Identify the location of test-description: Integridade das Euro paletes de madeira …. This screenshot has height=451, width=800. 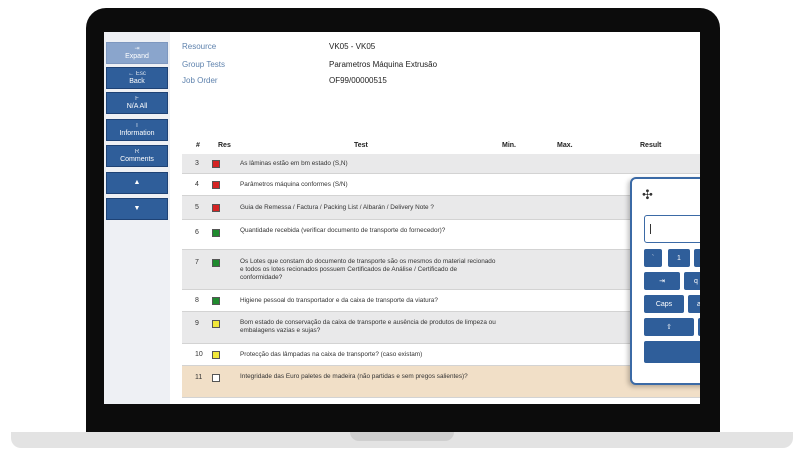
(354, 376).